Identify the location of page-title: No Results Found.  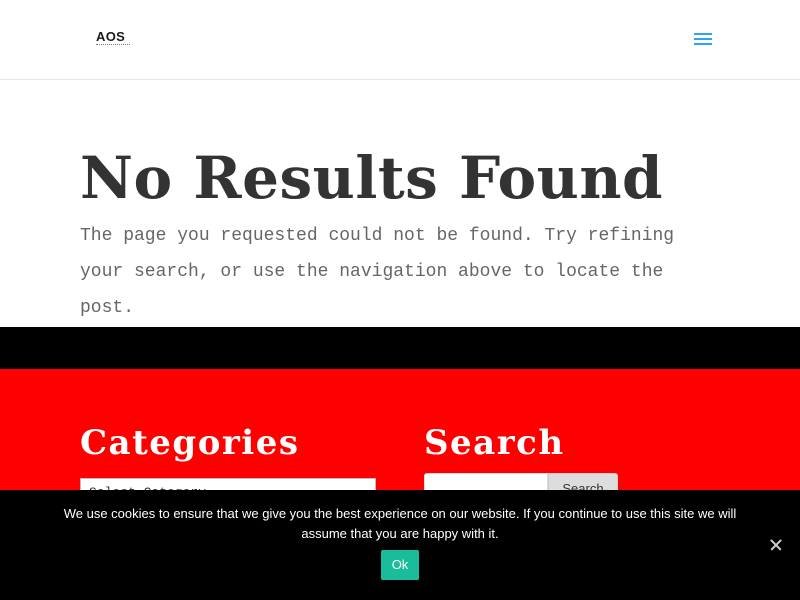
(372, 178).